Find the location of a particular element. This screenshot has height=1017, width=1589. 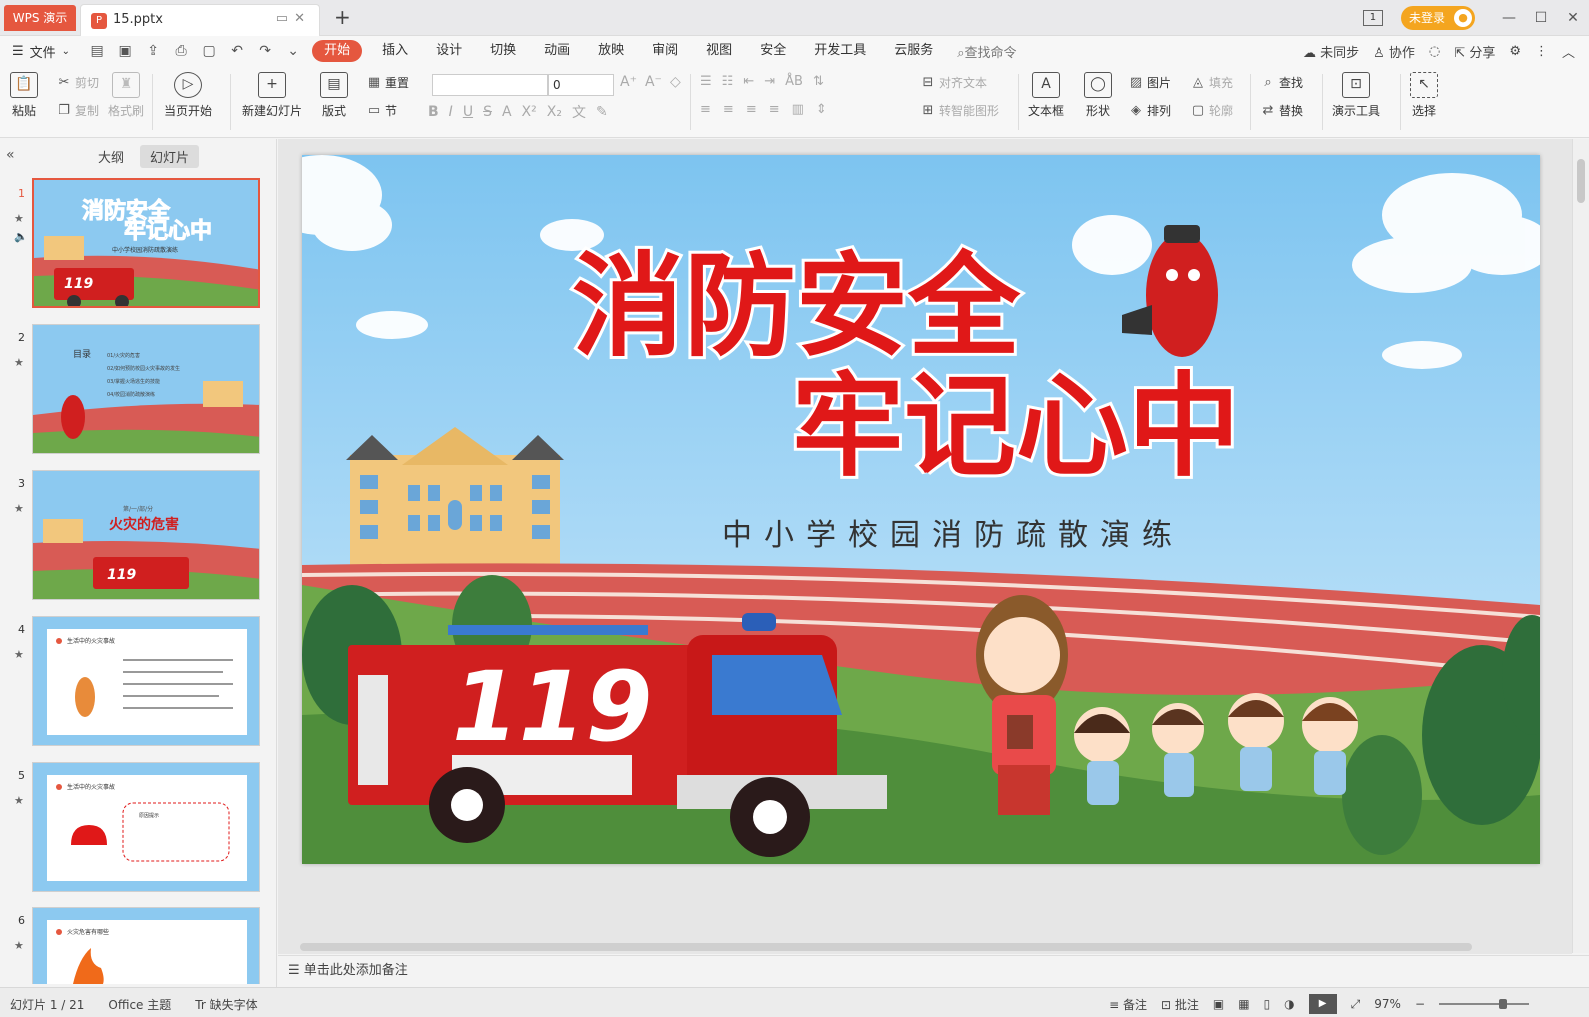

cut-button: ✂ 剪切 is located at coordinates (77, 82).